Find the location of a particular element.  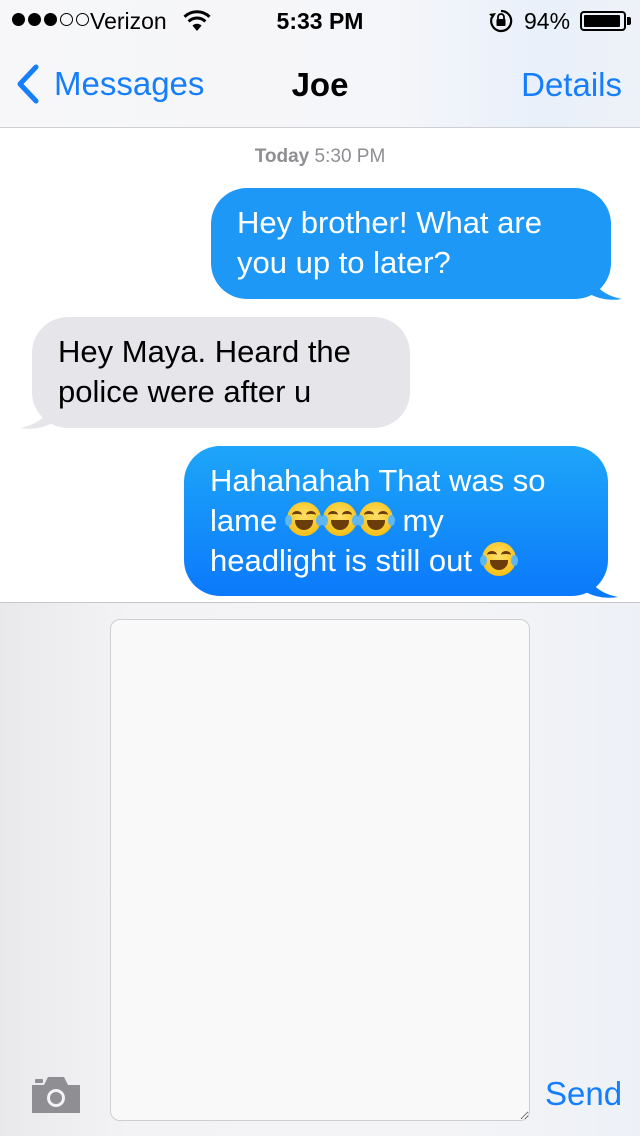

message-text: headlight is still out is located at coordinates (341, 560).